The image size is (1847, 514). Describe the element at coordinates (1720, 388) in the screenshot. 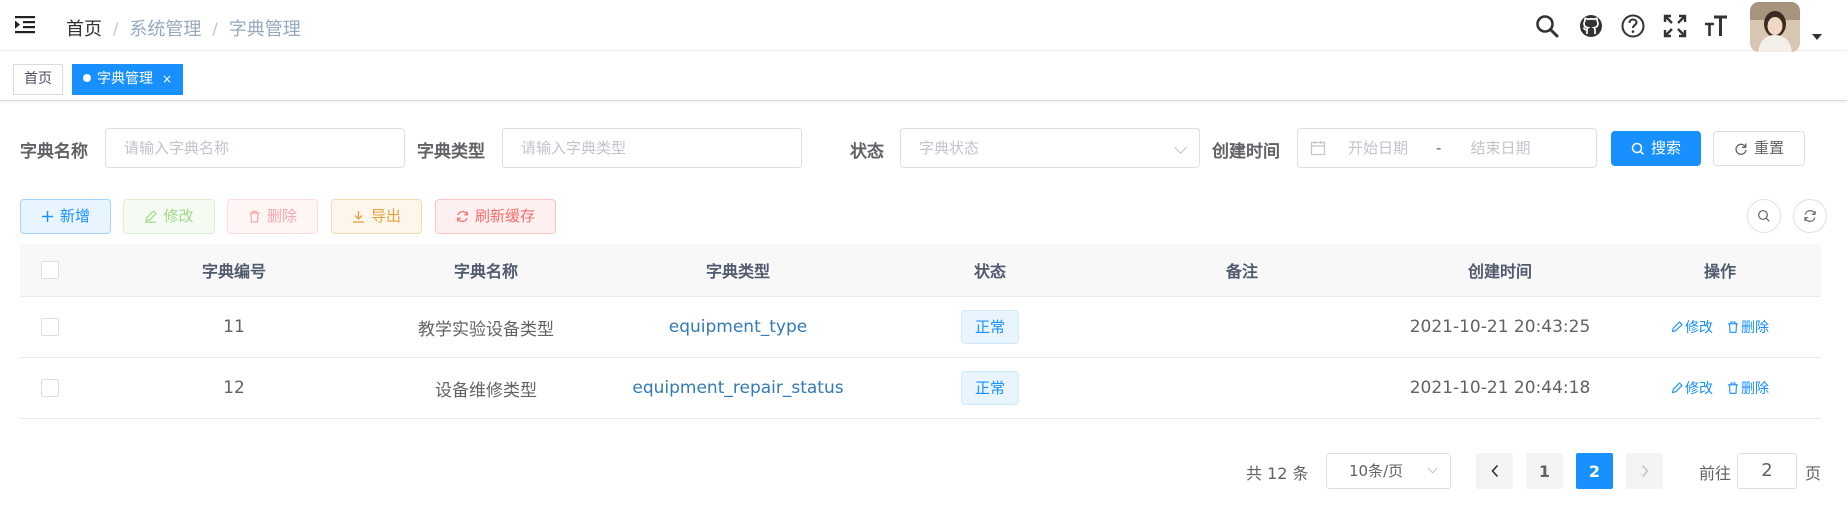

I see `cell-actions: 修改 删除` at that location.